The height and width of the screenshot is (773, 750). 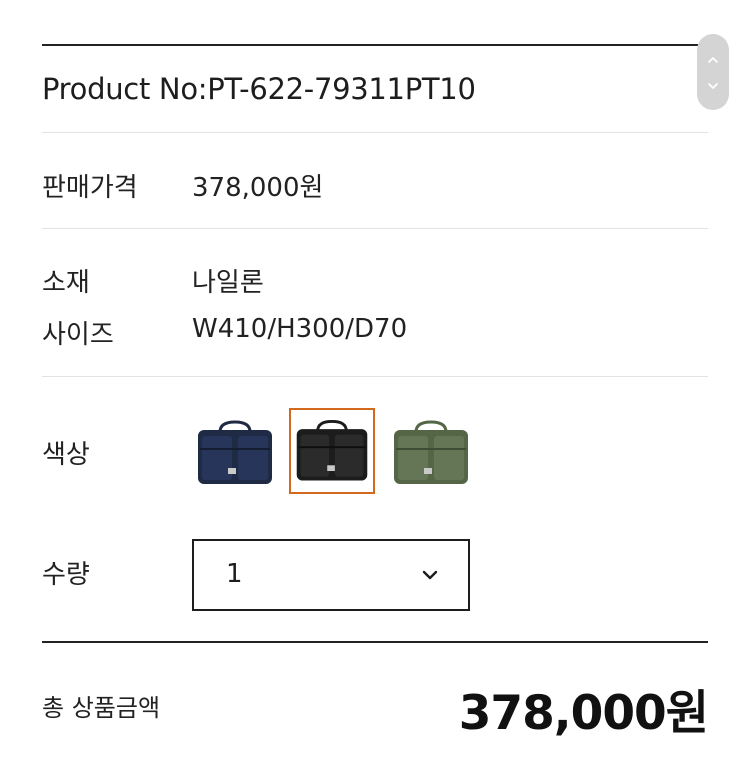 I want to click on quantity-label: 수량, so click(x=66, y=575).